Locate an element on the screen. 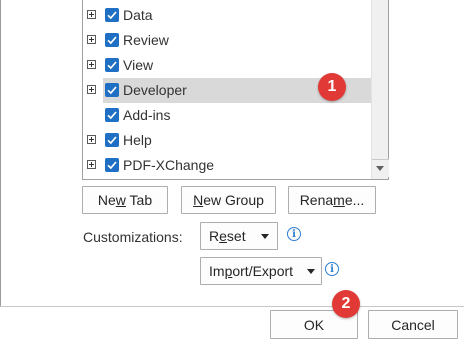  reset-label: Reset is located at coordinates (227, 236).